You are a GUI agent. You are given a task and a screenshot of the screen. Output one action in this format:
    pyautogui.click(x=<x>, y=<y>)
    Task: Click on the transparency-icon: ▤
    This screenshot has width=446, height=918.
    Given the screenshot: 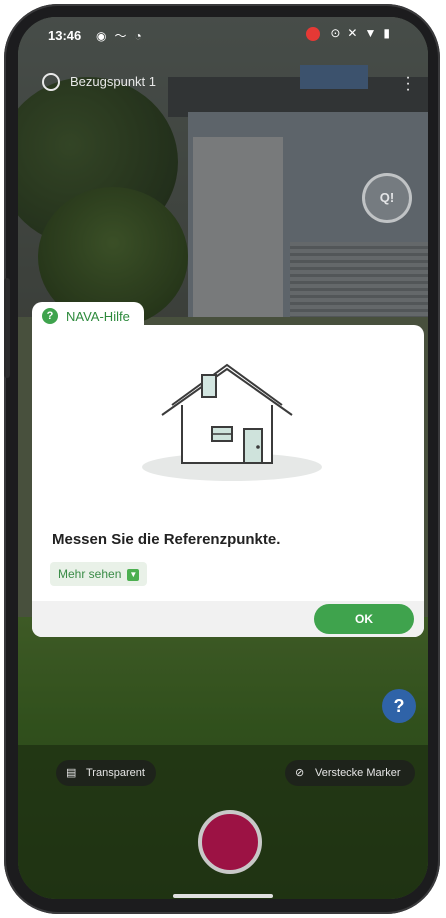 What is the action you would take?
    pyautogui.click(x=71, y=773)
    